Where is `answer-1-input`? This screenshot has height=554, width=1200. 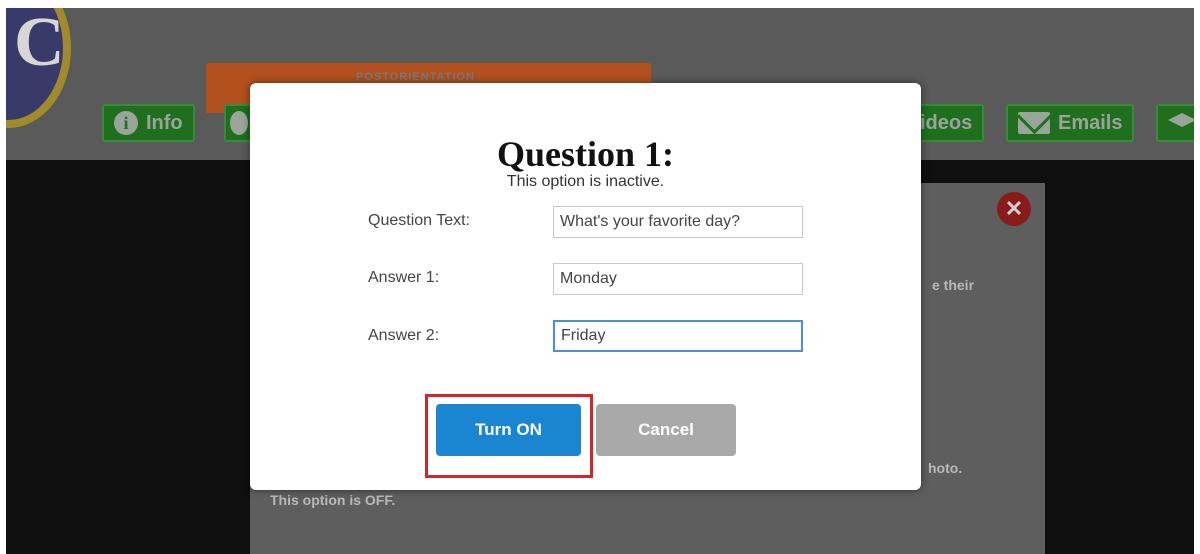
answer-1-input is located at coordinates (678, 279).